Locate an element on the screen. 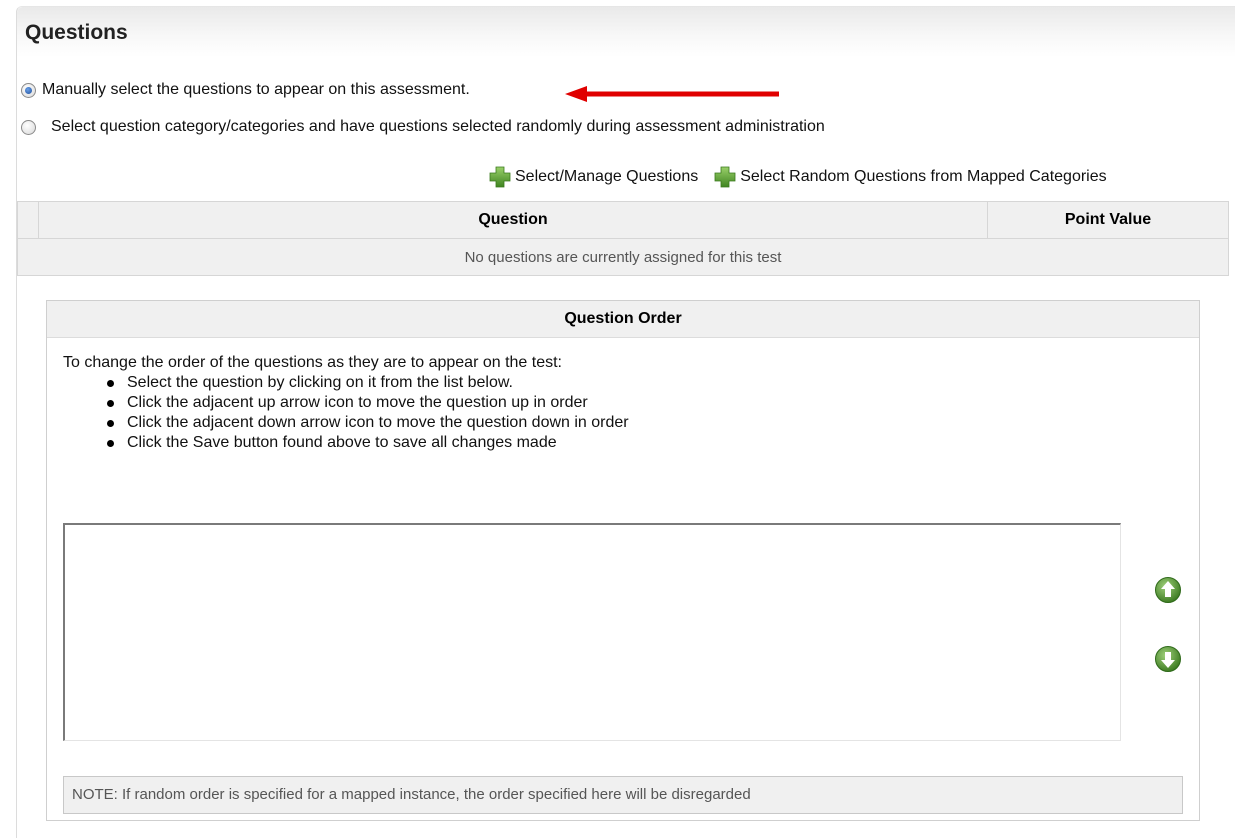  manual-select-radio is located at coordinates (28, 90).